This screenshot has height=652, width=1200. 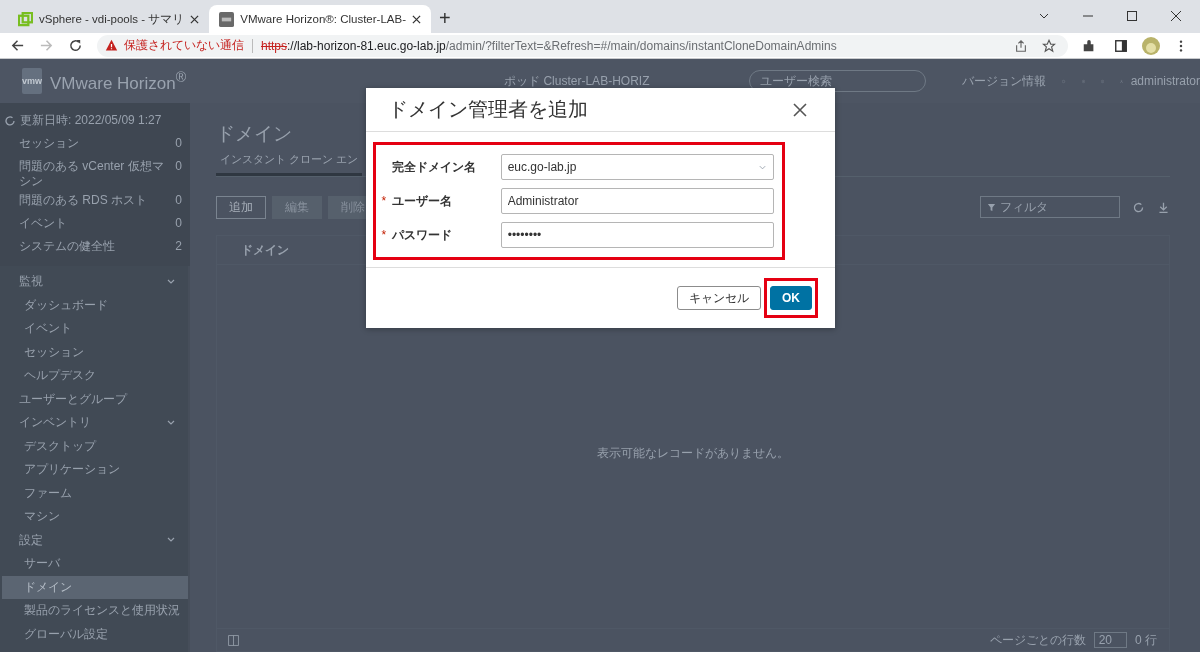 What do you see at coordinates (91, 200) in the screenshot?
I see `summary-label: 問題のある RDS ホスト` at bounding box center [91, 200].